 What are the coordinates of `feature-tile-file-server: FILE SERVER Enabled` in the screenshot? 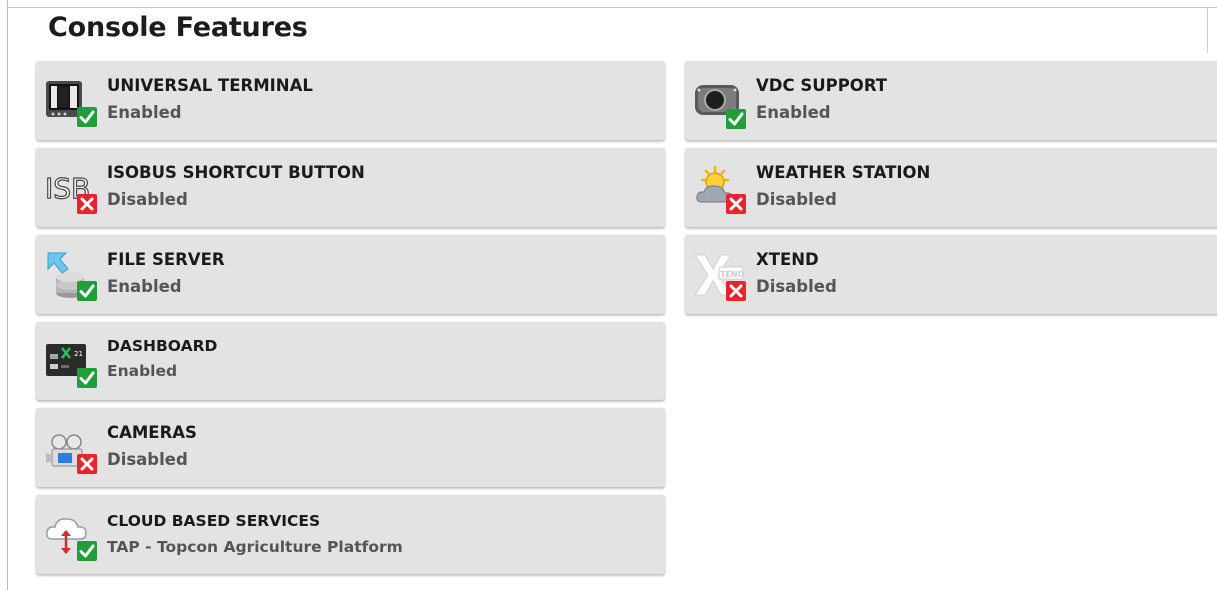 It's located at (350, 274).